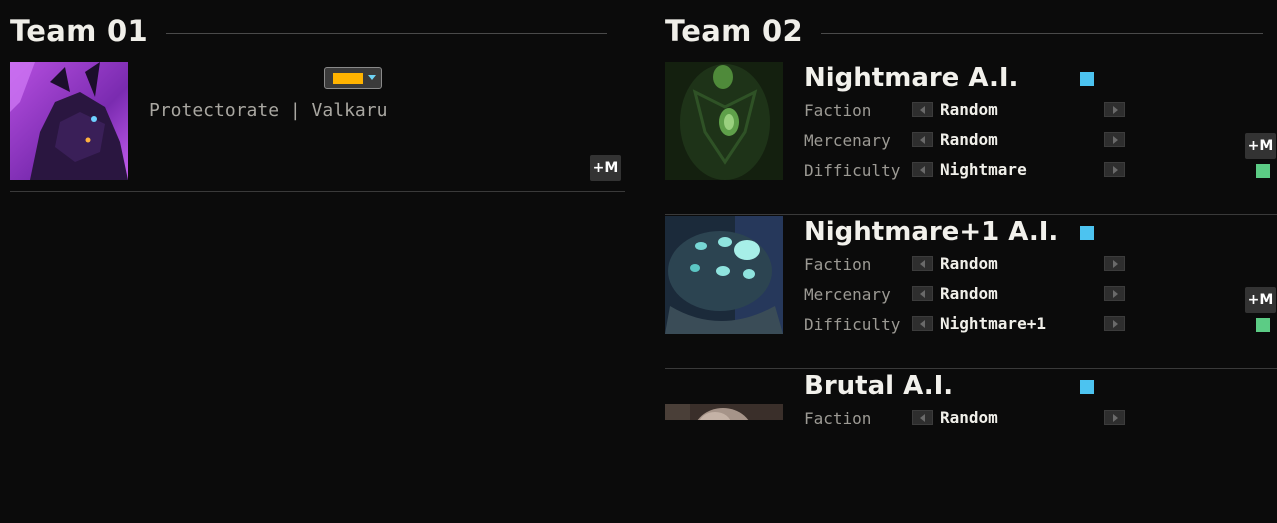  I want to click on difficulty-selector: Difficulty Nightmare+1, so click(969, 327).